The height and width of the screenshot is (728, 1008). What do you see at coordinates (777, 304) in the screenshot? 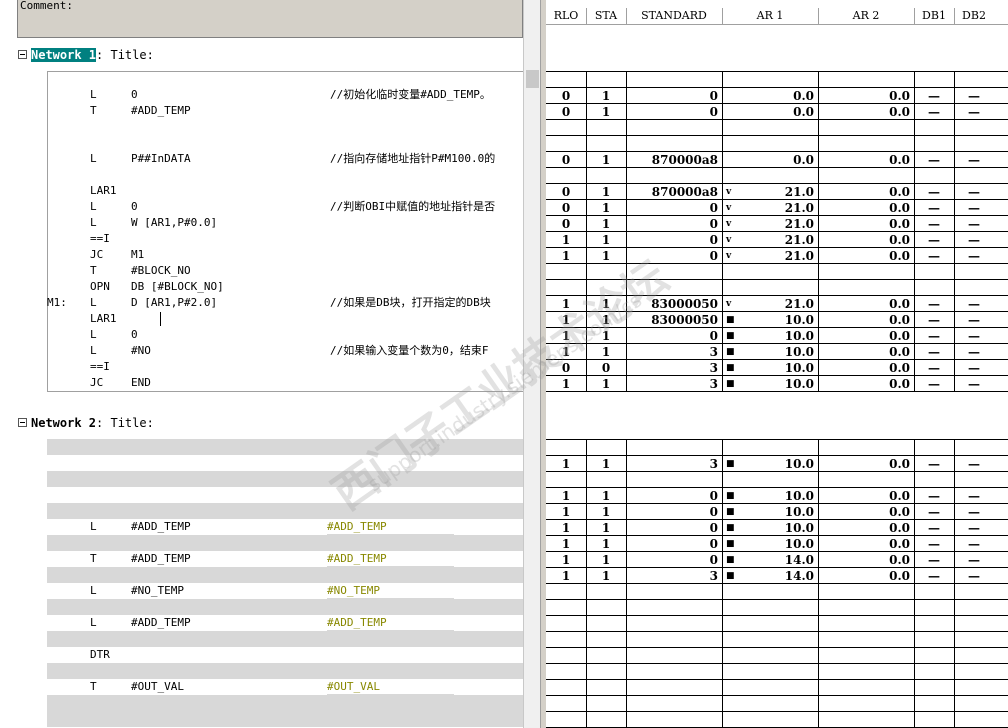
I see `monitor-section1-row: 1 1 83000050 v 21.0 0.0— —` at bounding box center [777, 304].